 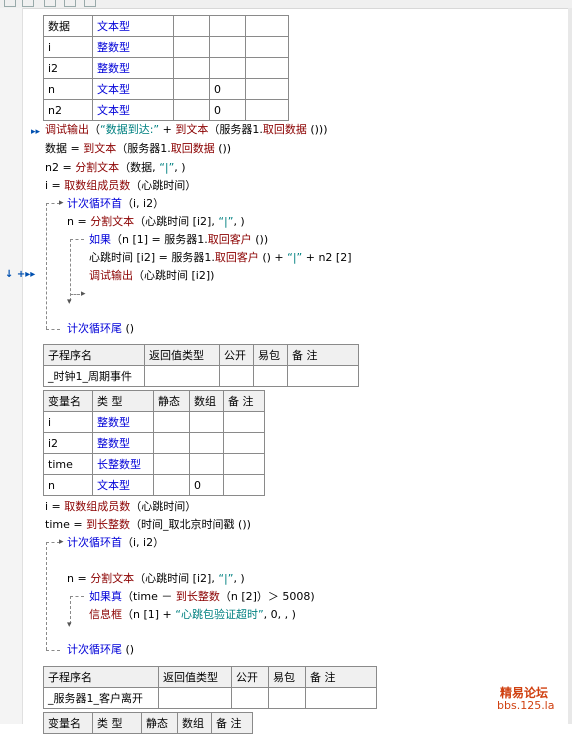 What do you see at coordinates (151, 275) in the screenshot?
I see `code-line-debug-output-2: 调试输出（心跳时间 [i2])` at bounding box center [151, 275].